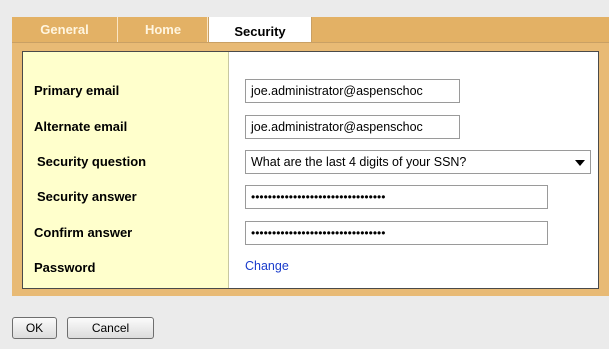 This screenshot has width=609, height=349. I want to click on primary-email-field: joe.administrator@aspenschoc, so click(352, 91).